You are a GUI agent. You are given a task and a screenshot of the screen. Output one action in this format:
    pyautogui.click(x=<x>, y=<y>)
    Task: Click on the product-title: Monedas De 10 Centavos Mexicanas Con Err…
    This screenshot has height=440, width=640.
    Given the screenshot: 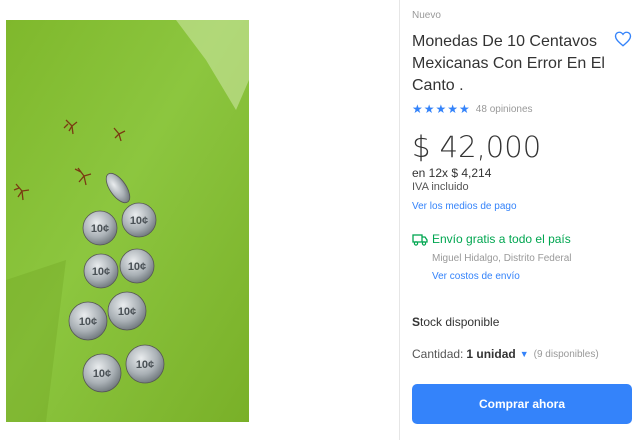 What is the action you would take?
    pyautogui.click(x=508, y=63)
    